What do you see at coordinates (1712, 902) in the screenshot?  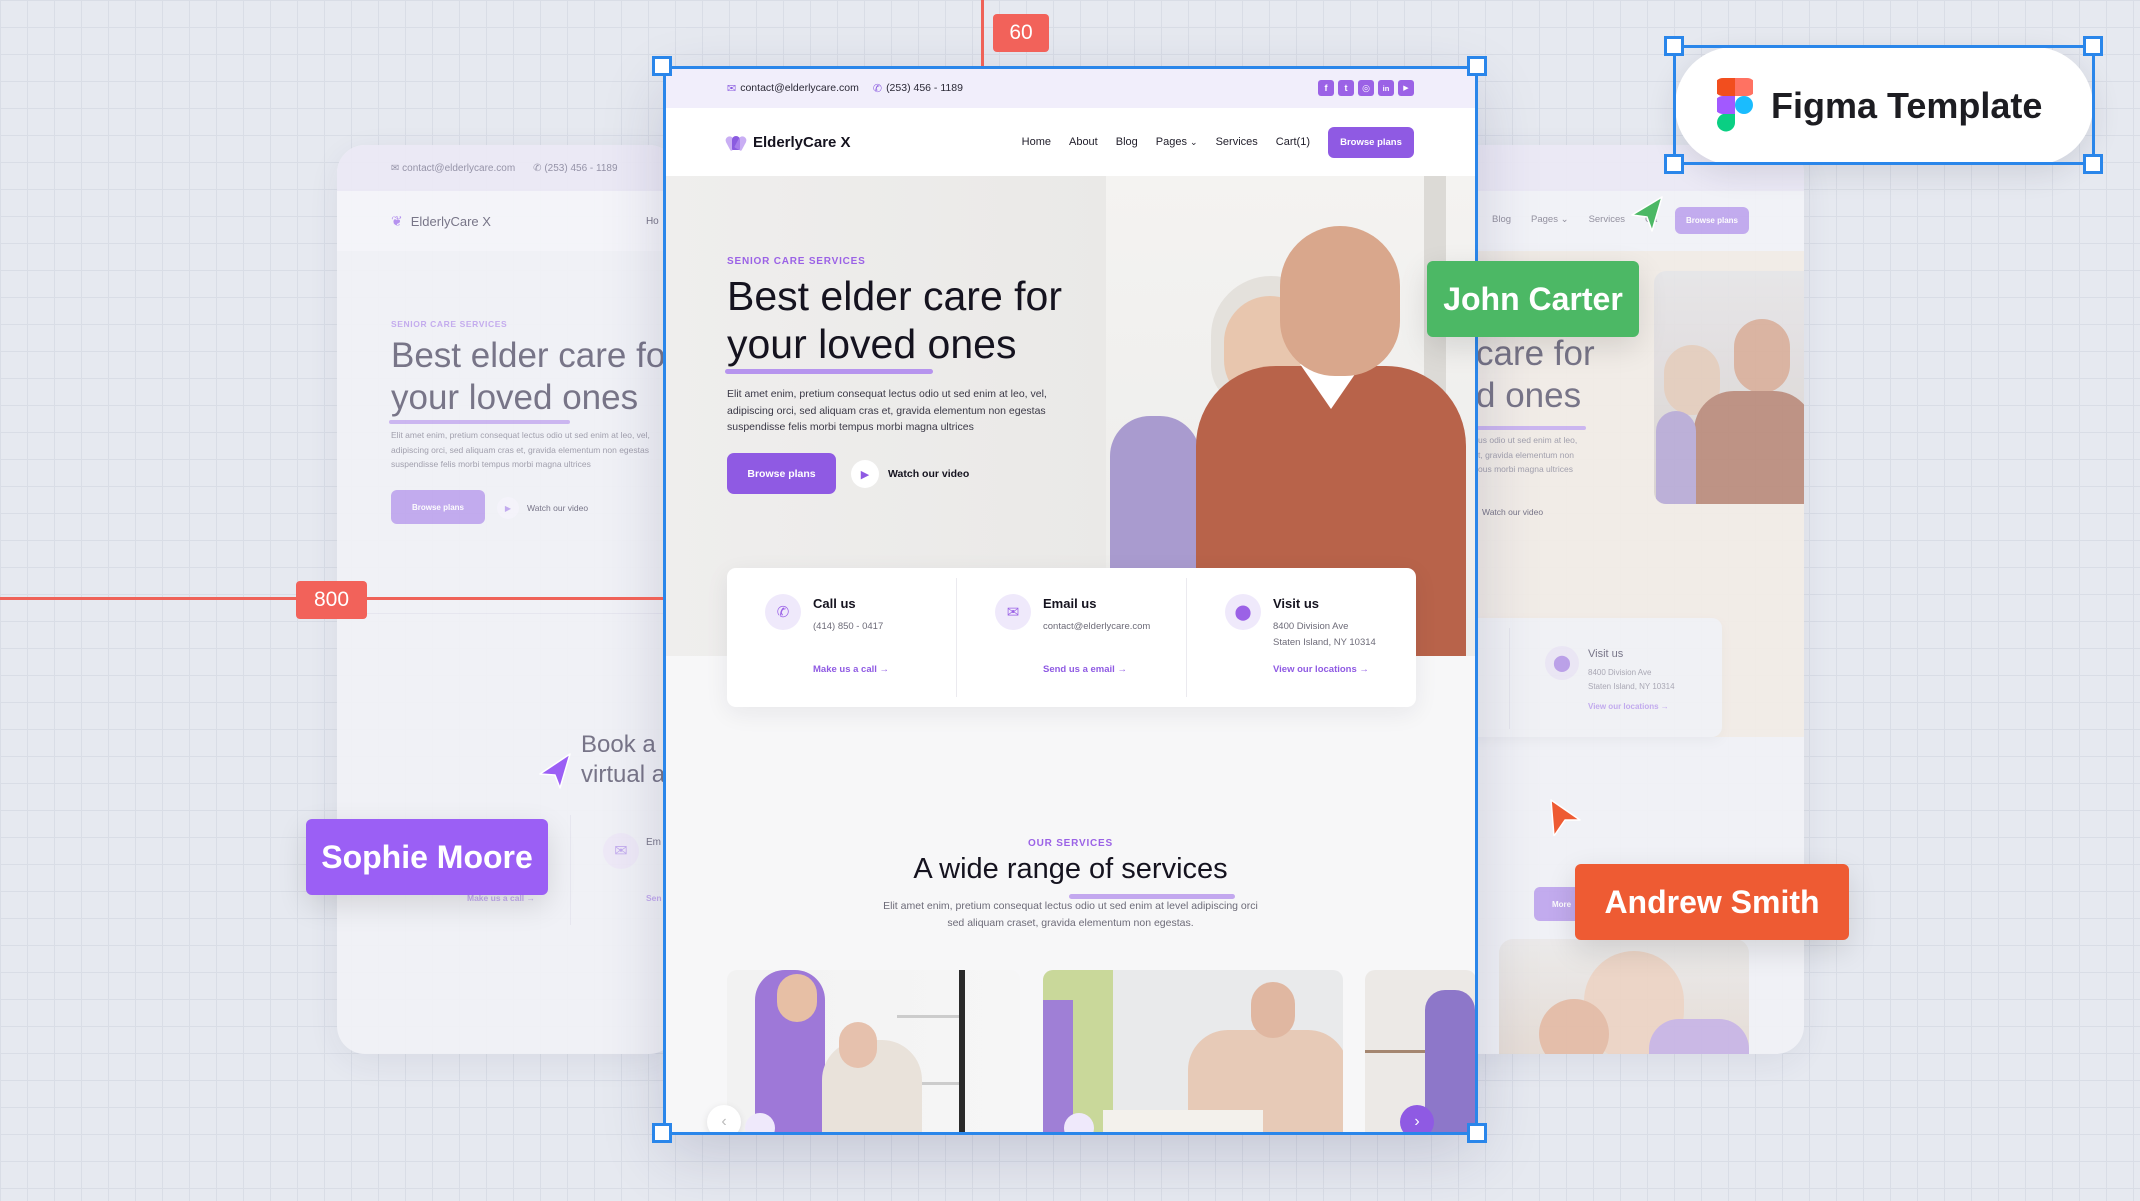 I see `collaborator-tag-andrew-smith: Andrew Smith` at bounding box center [1712, 902].